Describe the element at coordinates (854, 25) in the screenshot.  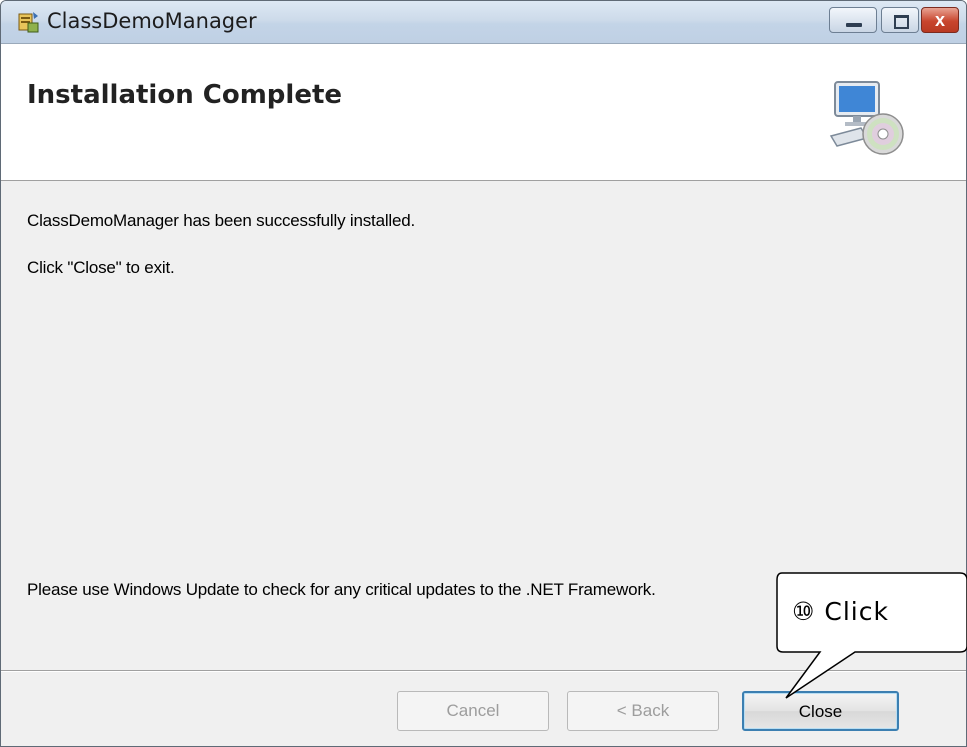
I see `minimize-icon` at that location.